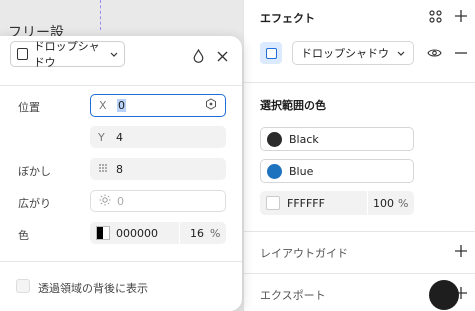 The image size is (475, 311). Describe the element at coordinates (434, 53) in the screenshot. I see `eye-icon` at that location.